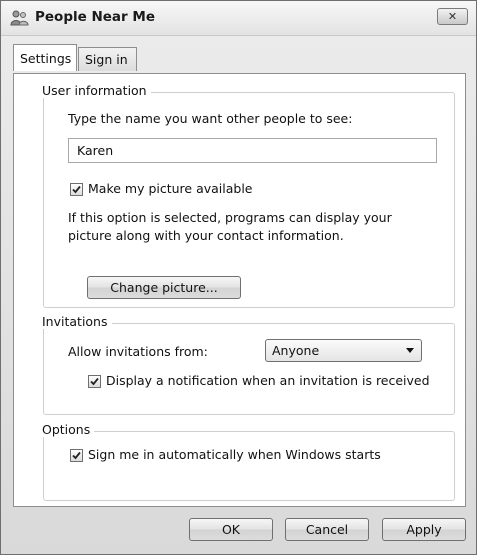 This screenshot has width=479, height=557. What do you see at coordinates (252, 150) in the screenshot?
I see `display-name-field: Karen` at bounding box center [252, 150].